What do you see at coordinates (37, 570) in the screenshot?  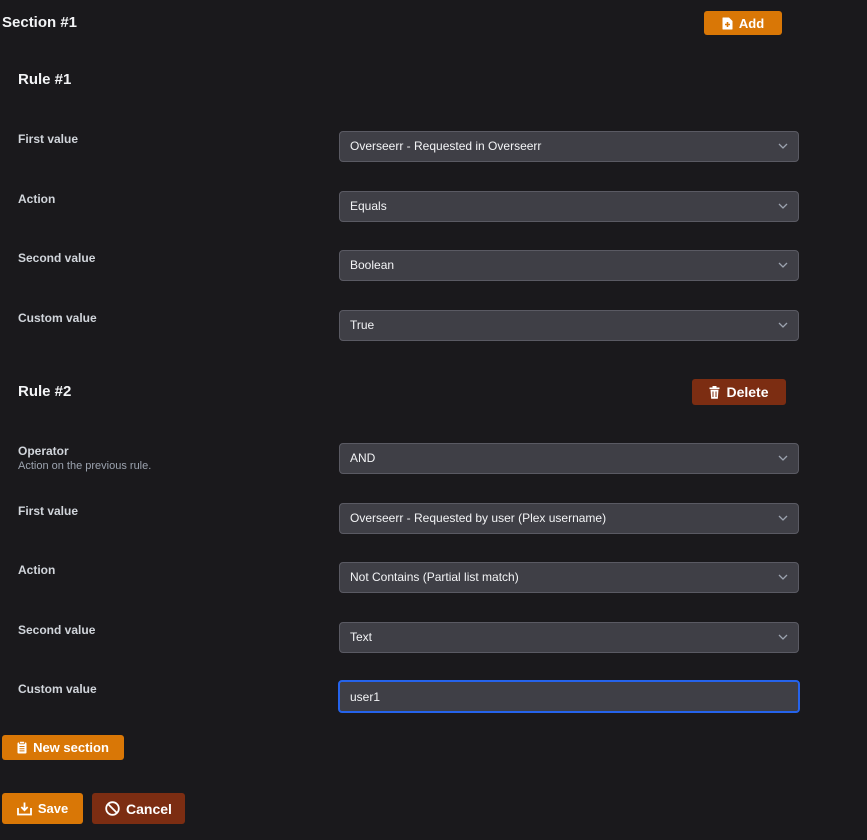 I see `rule-2-action-label: Action` at bounding box center [37, 570].